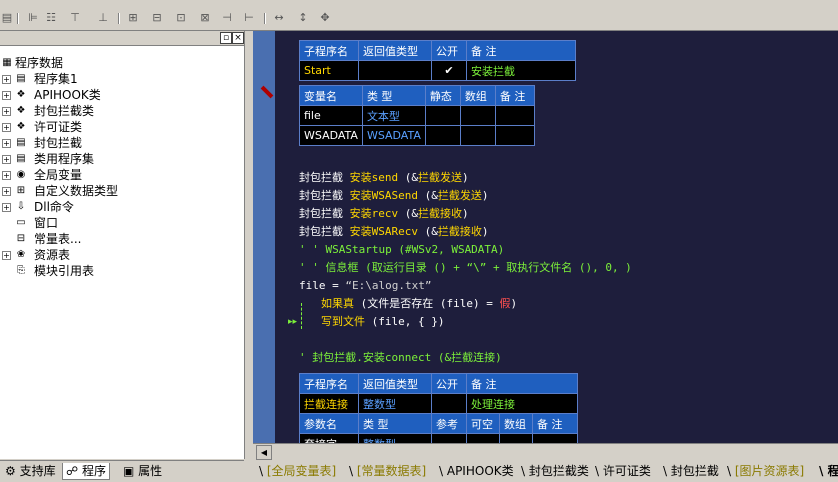  What do you see at coordinates (419, 15) in the screenshot?
I see `toolbar: ▤ ⊫ ☷ ⊤ ⊥ ⊞ ⊟ ⊡ ⊠ ⊣ ⊢ ↔ ↕ ✥` at bounding box center [419, 15].